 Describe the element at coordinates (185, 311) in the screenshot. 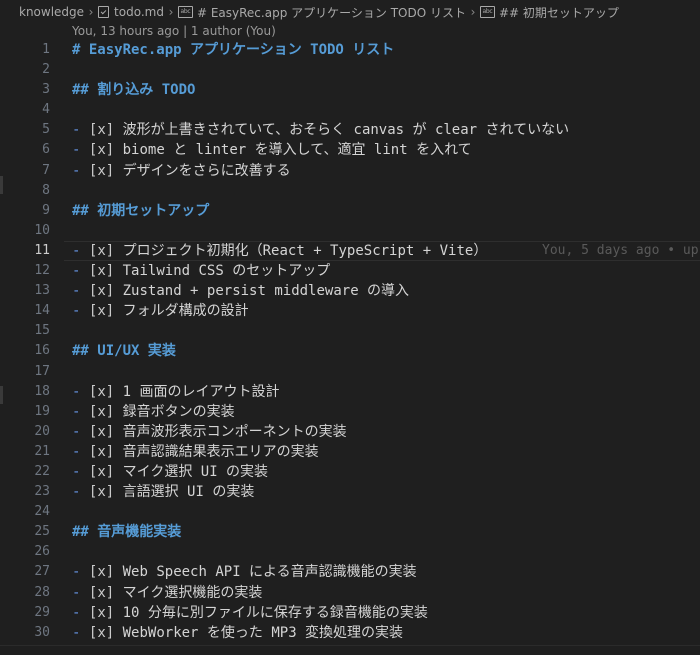

I see `task-text: フォルダ構成の設計` at that location.